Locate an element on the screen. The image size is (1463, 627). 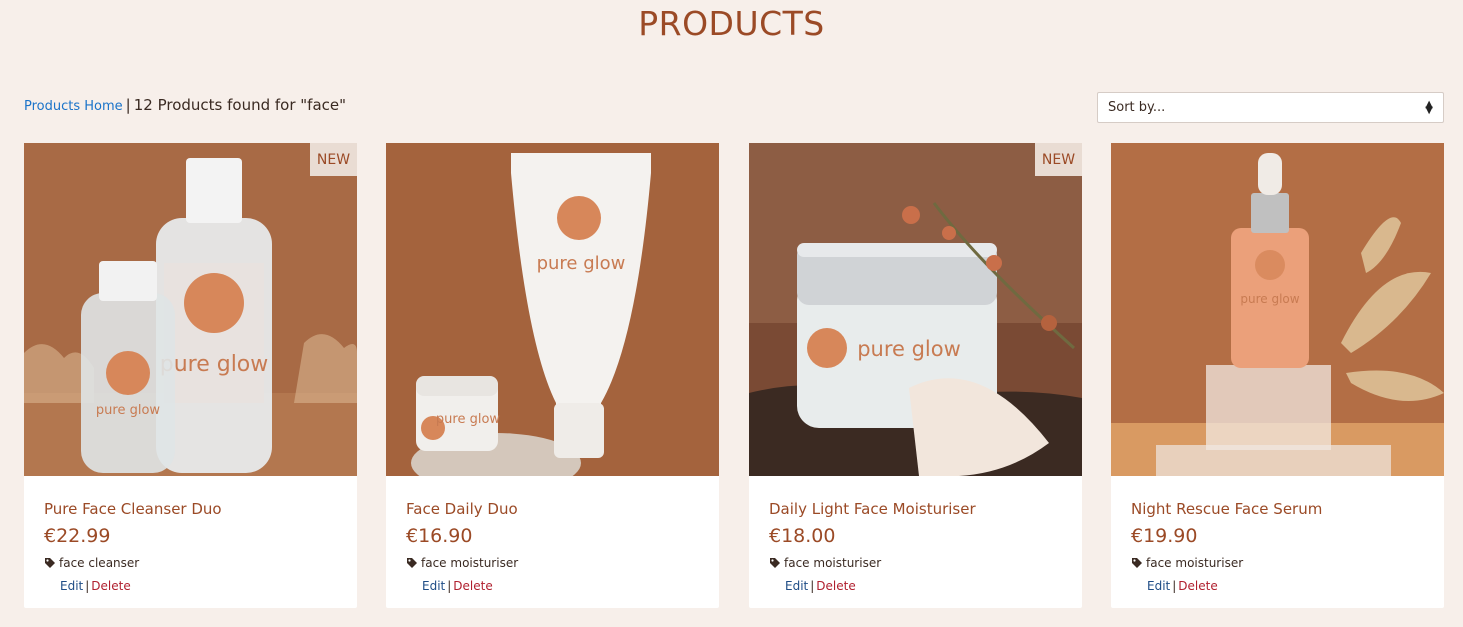
product-price: €22.99 is located at coordinates (77, 536).